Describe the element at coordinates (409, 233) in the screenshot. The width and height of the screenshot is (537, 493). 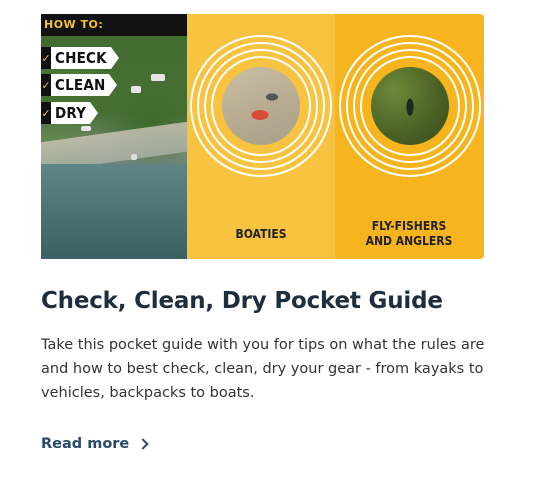
I see `fly-fishers-label: FLY-FISHERS AND ANGLERS` at that location.